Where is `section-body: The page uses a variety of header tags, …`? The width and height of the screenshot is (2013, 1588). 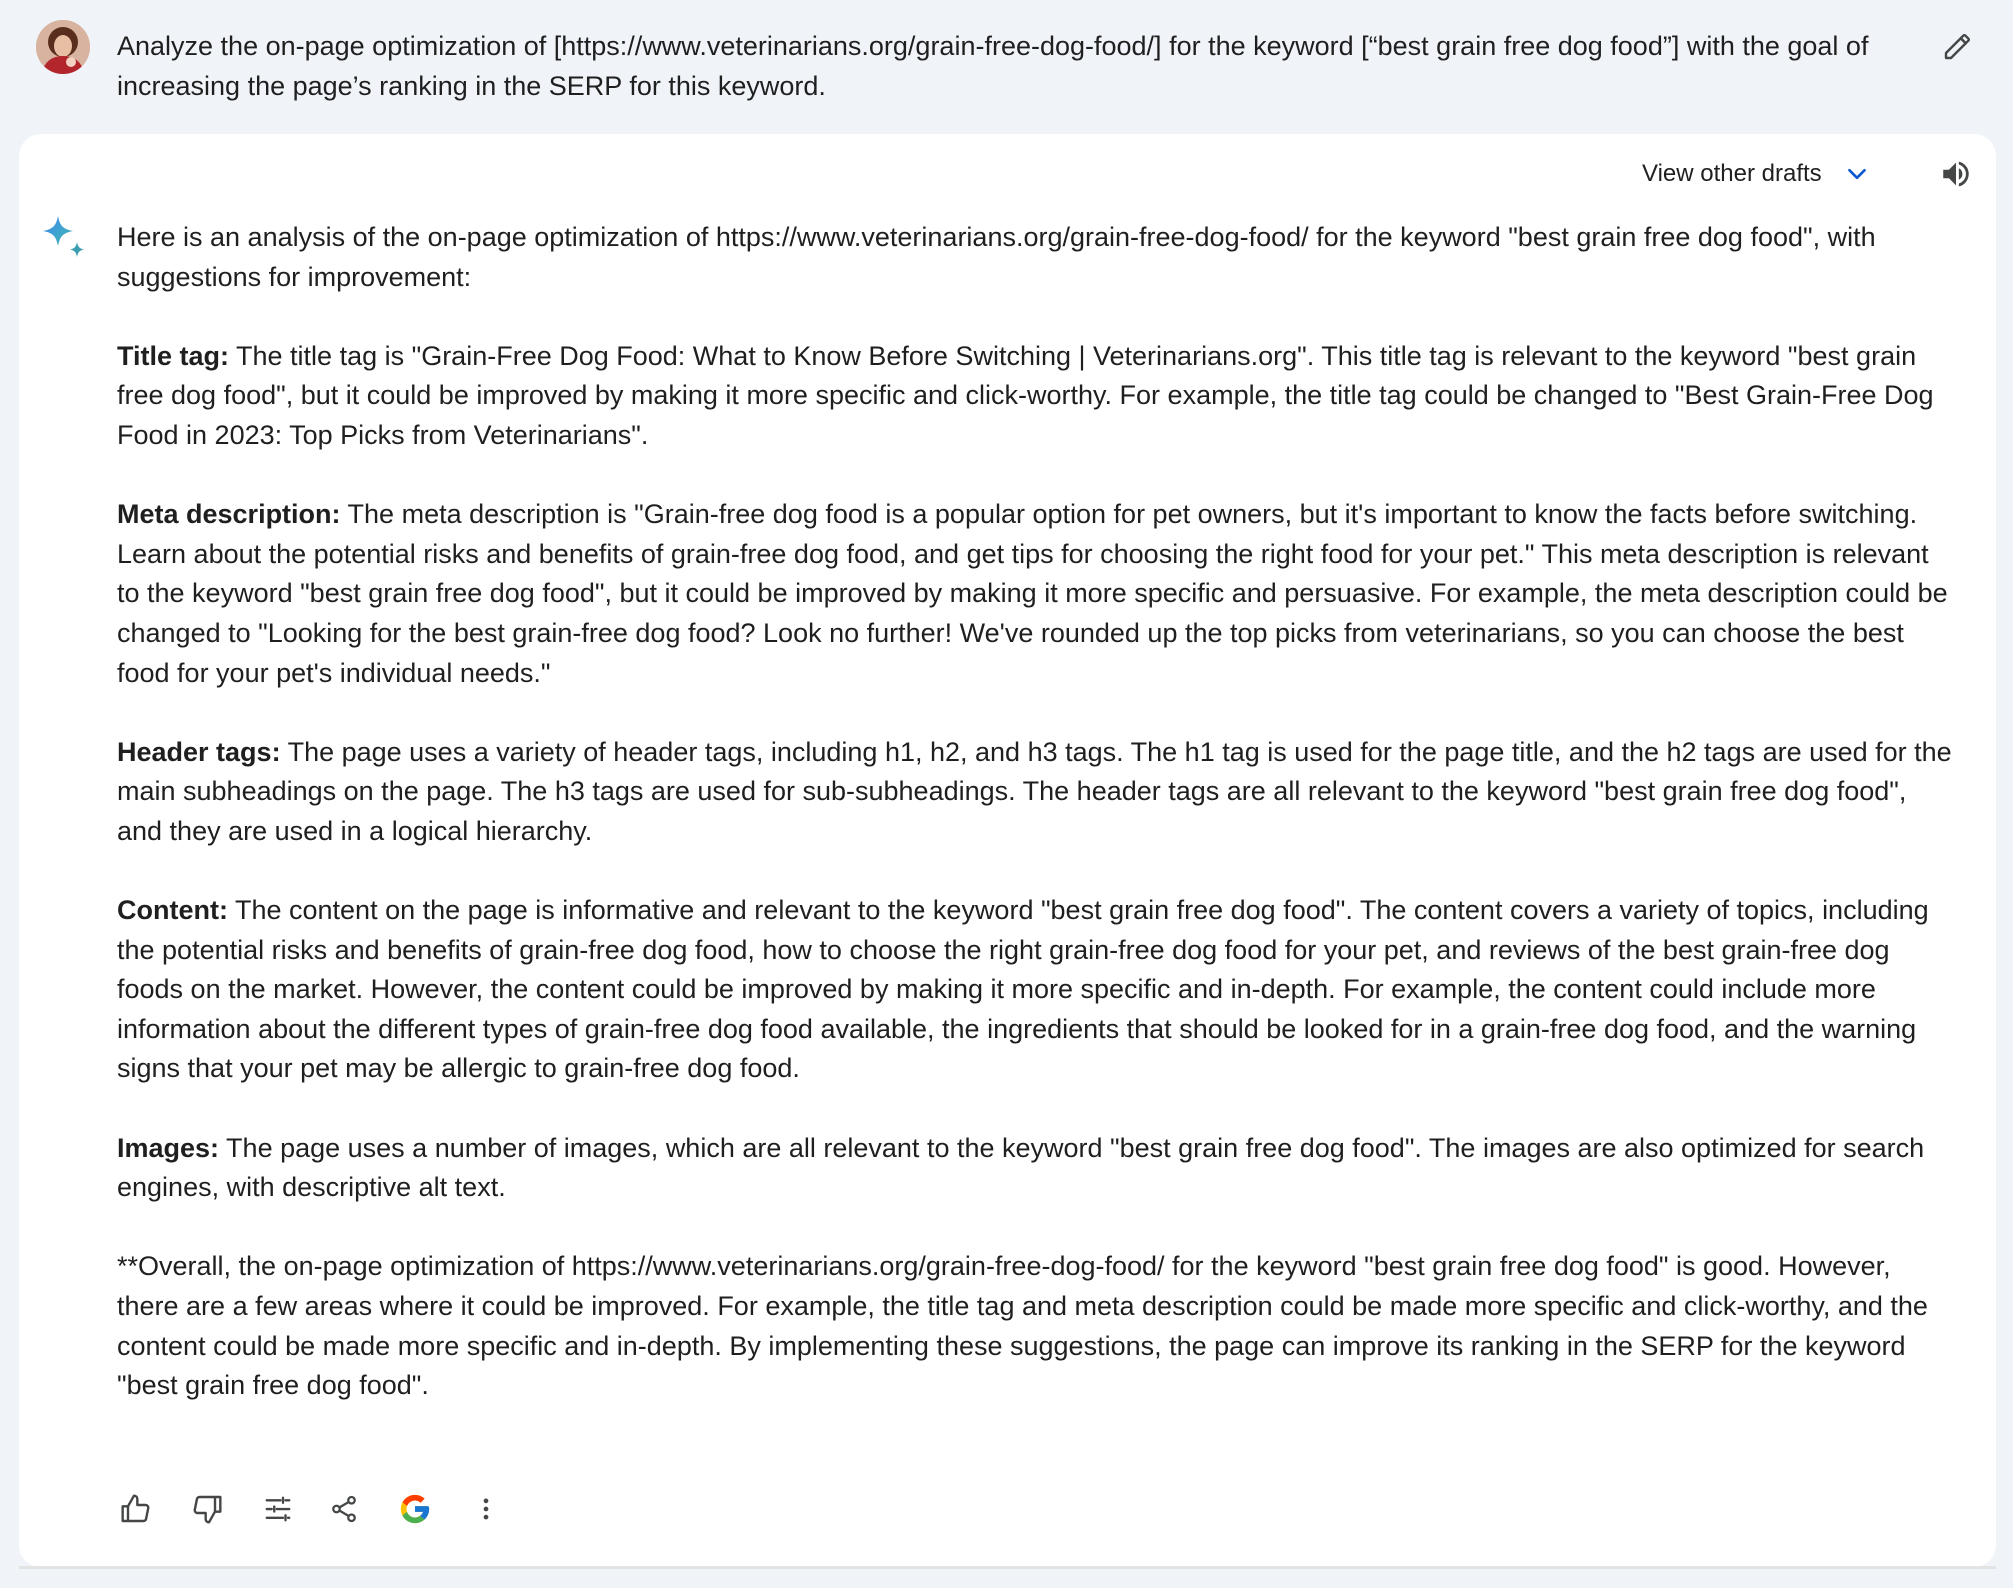
section-body: The page uses a variety of header tags, … is located at coordinates (1034, 791).